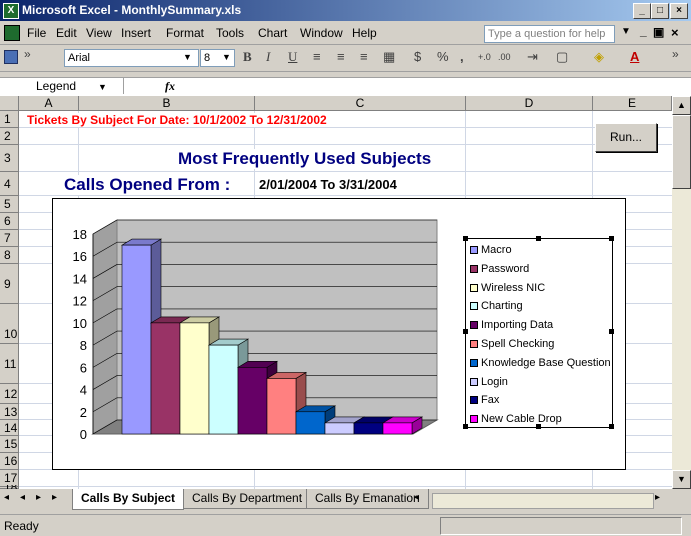 The image size is (691, 536). What do you see at coordinates (496, 306) in the screenshot?
I see `legend-item: Charting` at bounding box center [496, 306].